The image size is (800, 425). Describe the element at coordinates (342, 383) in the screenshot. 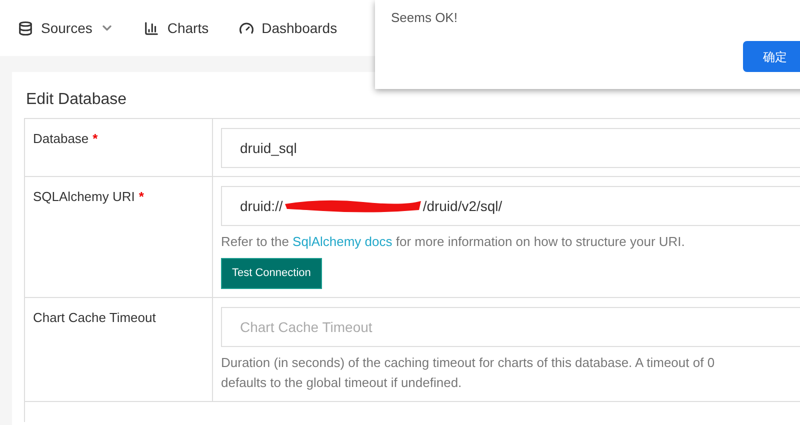

I see `help-text: defaults to the global timeout if undefined.` at that location.